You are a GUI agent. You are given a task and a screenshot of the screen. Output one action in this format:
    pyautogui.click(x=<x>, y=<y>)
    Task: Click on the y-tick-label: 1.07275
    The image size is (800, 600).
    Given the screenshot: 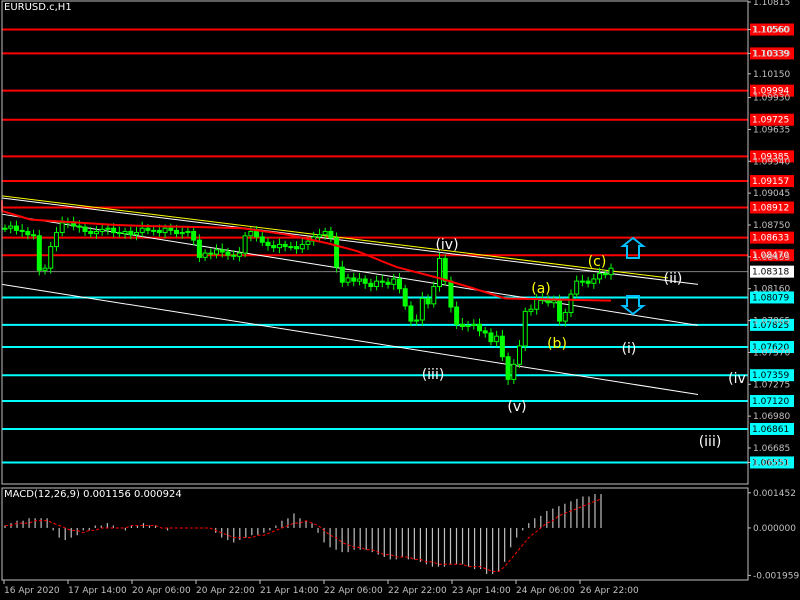 What is the action you would take?
    pyautogui.click(x=771, y=385)
    